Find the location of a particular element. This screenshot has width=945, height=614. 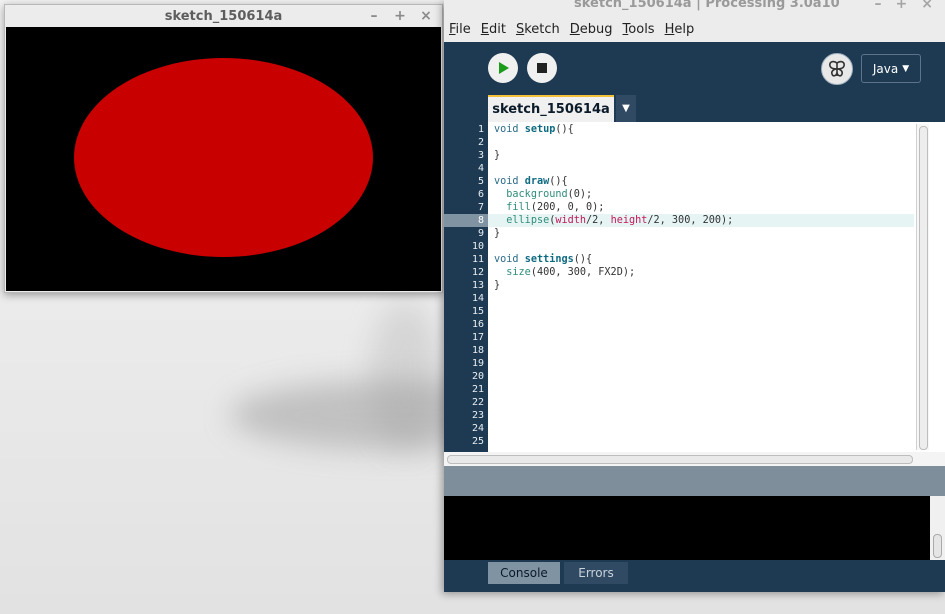

line-number: 15 is located at coordinates (477, 311).